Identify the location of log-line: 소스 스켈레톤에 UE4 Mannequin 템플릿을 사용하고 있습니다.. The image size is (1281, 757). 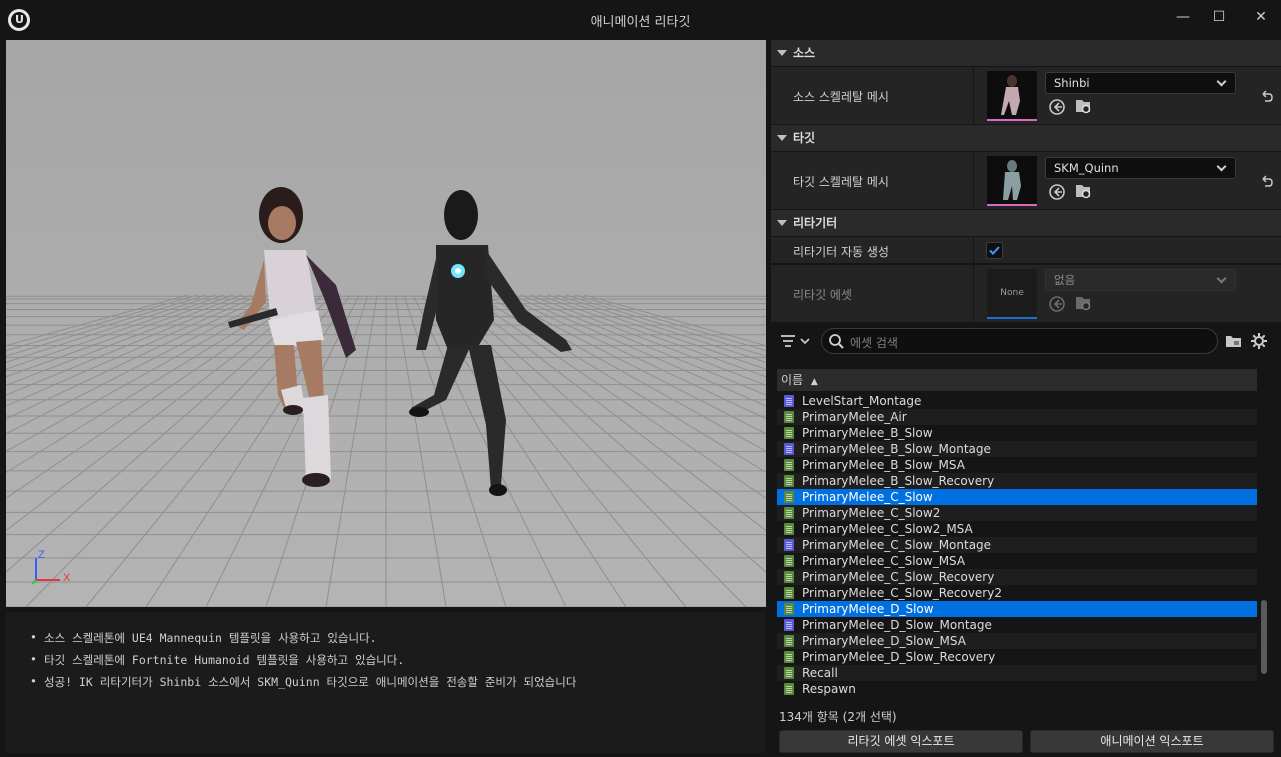
(398, 641).